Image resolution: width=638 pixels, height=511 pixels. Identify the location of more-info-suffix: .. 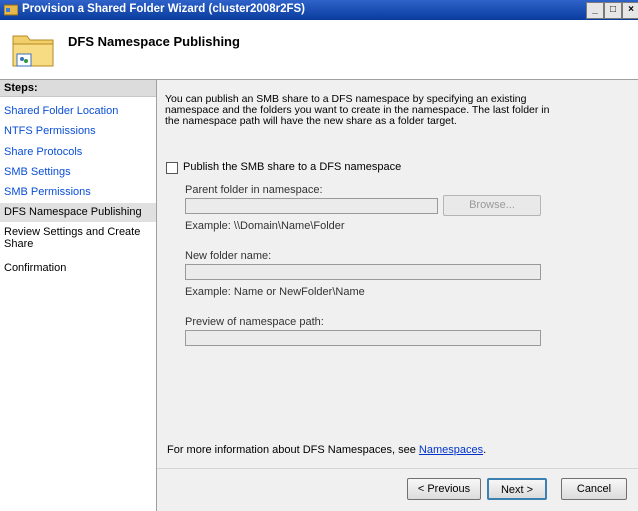
(485, 450).